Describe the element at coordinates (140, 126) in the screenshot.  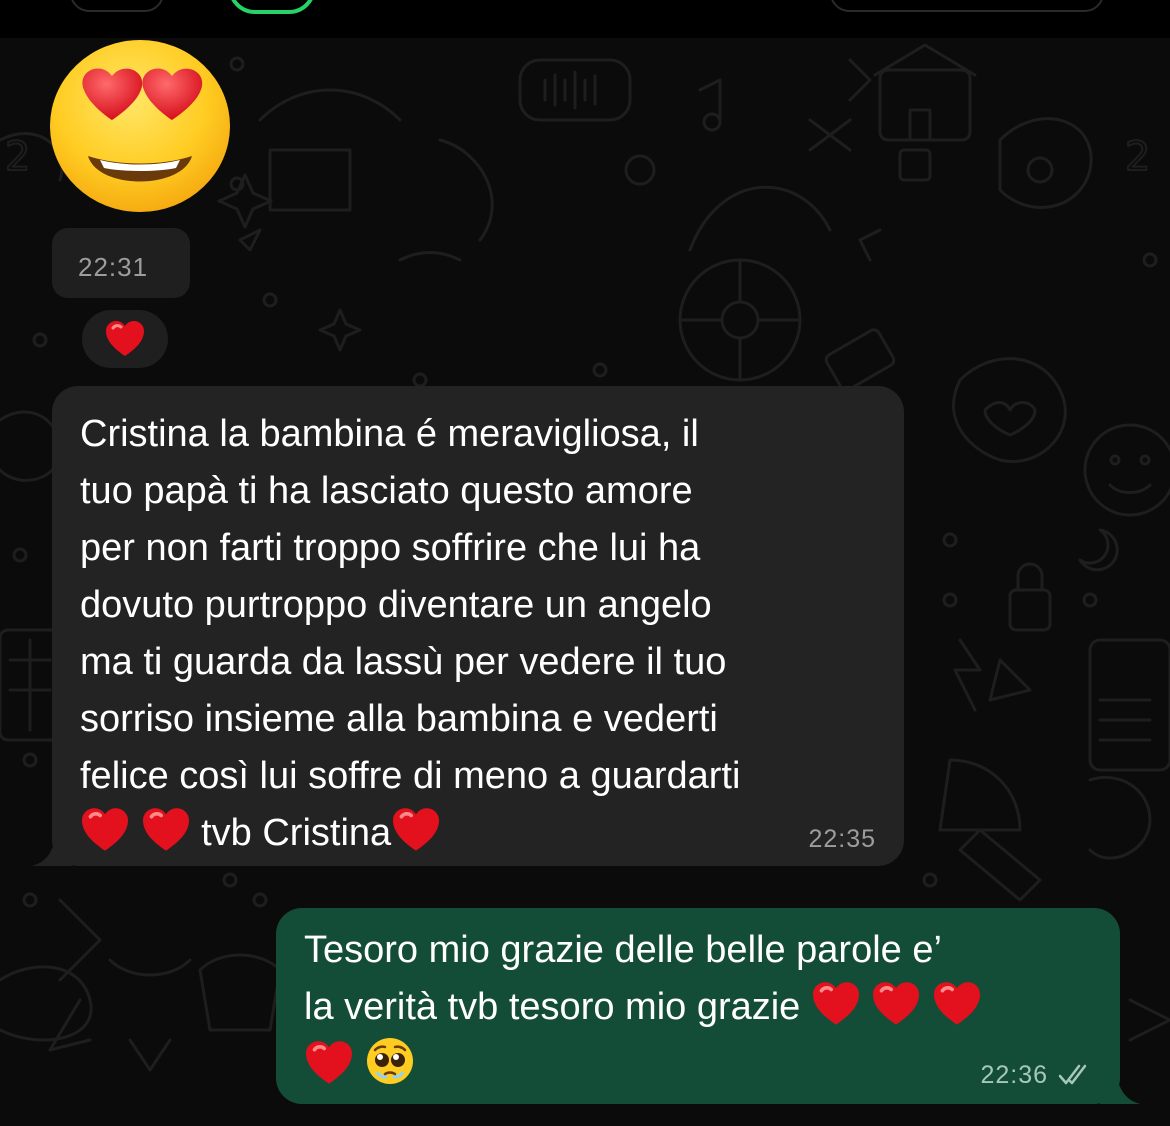
I see `heart-eyes-emoji-icon` at that location.